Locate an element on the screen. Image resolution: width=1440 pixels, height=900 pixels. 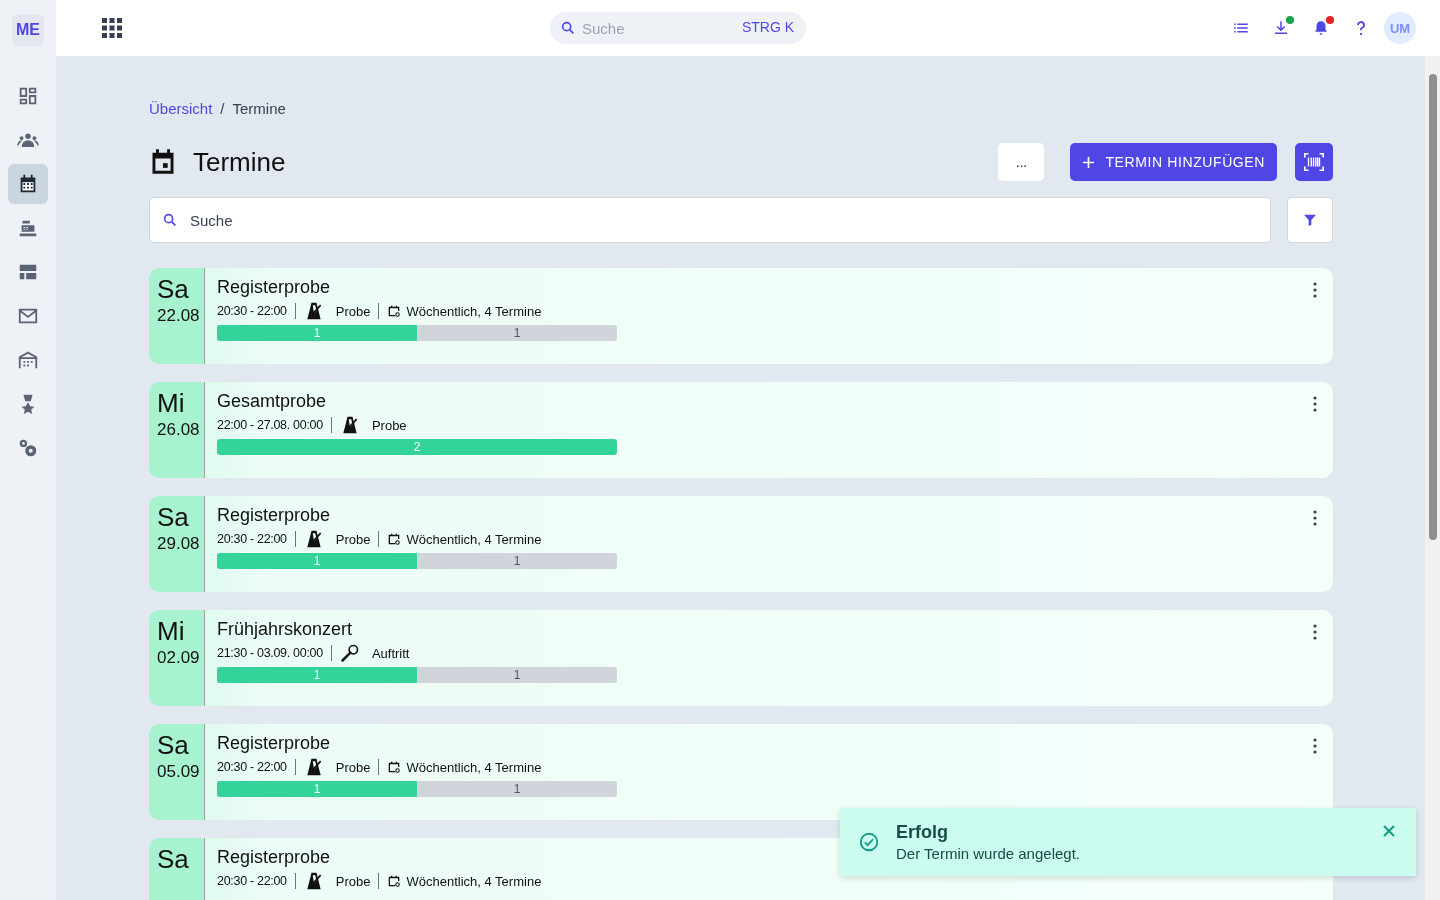
event-date: 22.08 is located at coordinates (179, 316).